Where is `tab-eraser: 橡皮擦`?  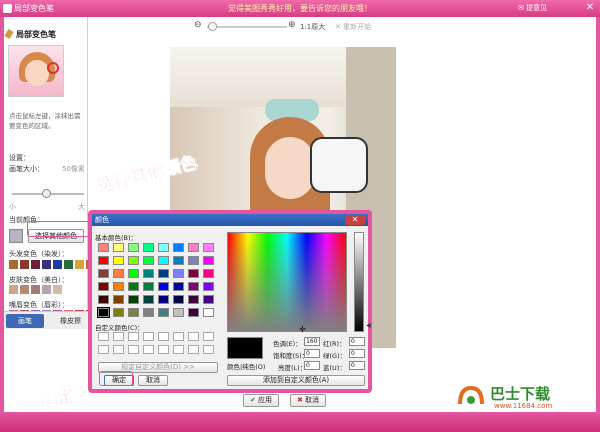 tab-eraser: 橡皮擦 is located at coordinates (67, 321).